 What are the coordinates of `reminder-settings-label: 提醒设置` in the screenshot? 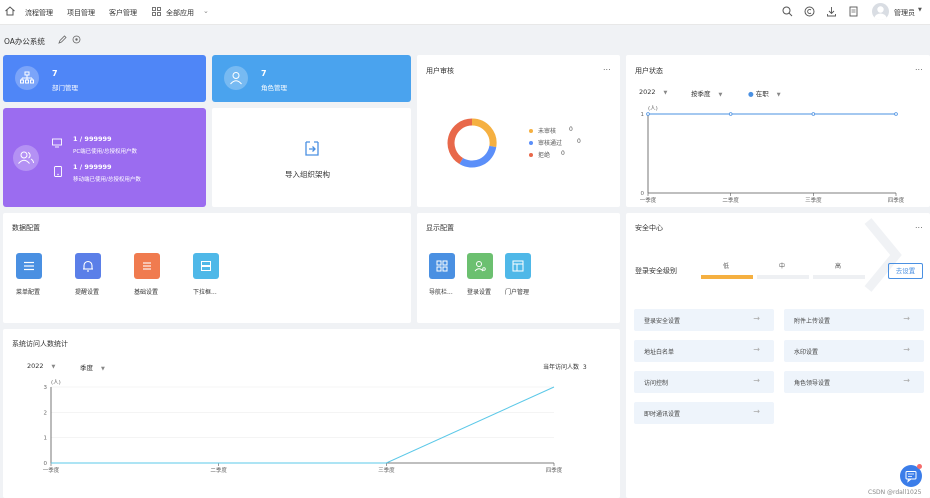 It's located at (87, 292).